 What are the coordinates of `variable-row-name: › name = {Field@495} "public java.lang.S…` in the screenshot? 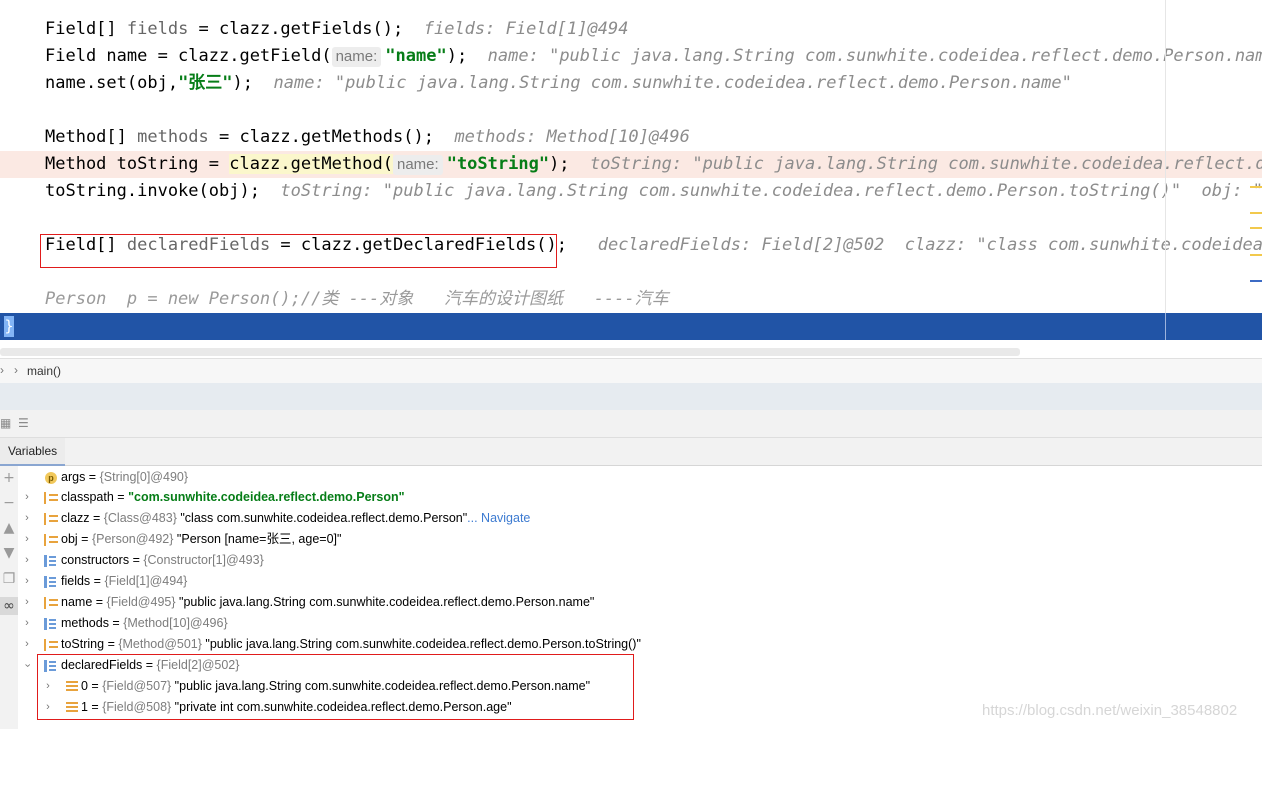 It's located at (640, 602).